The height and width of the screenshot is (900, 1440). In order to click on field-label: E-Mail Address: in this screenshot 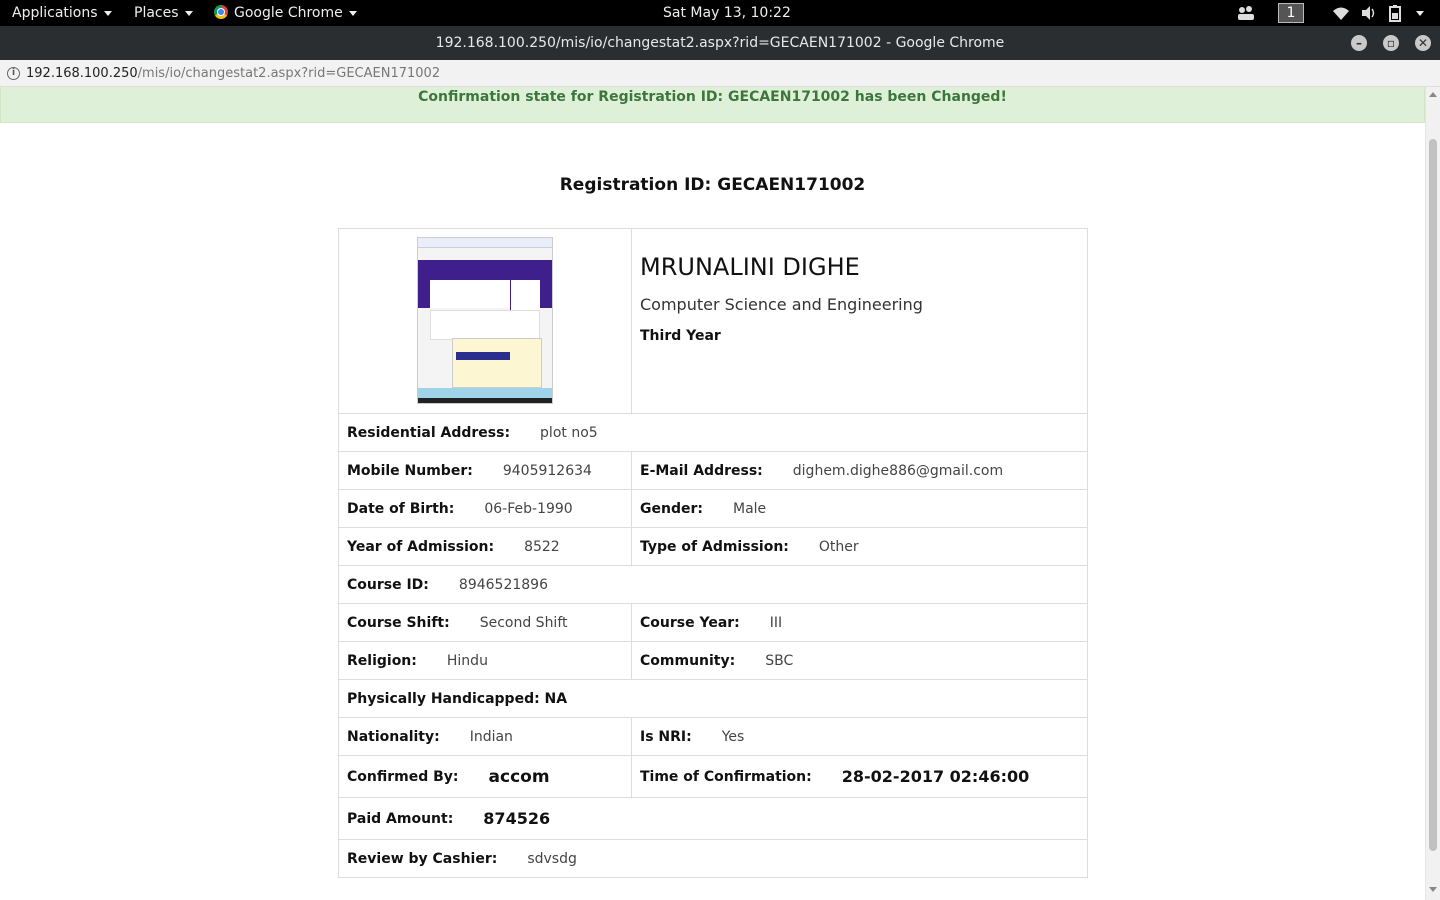, I will do `click(701, 470)`.